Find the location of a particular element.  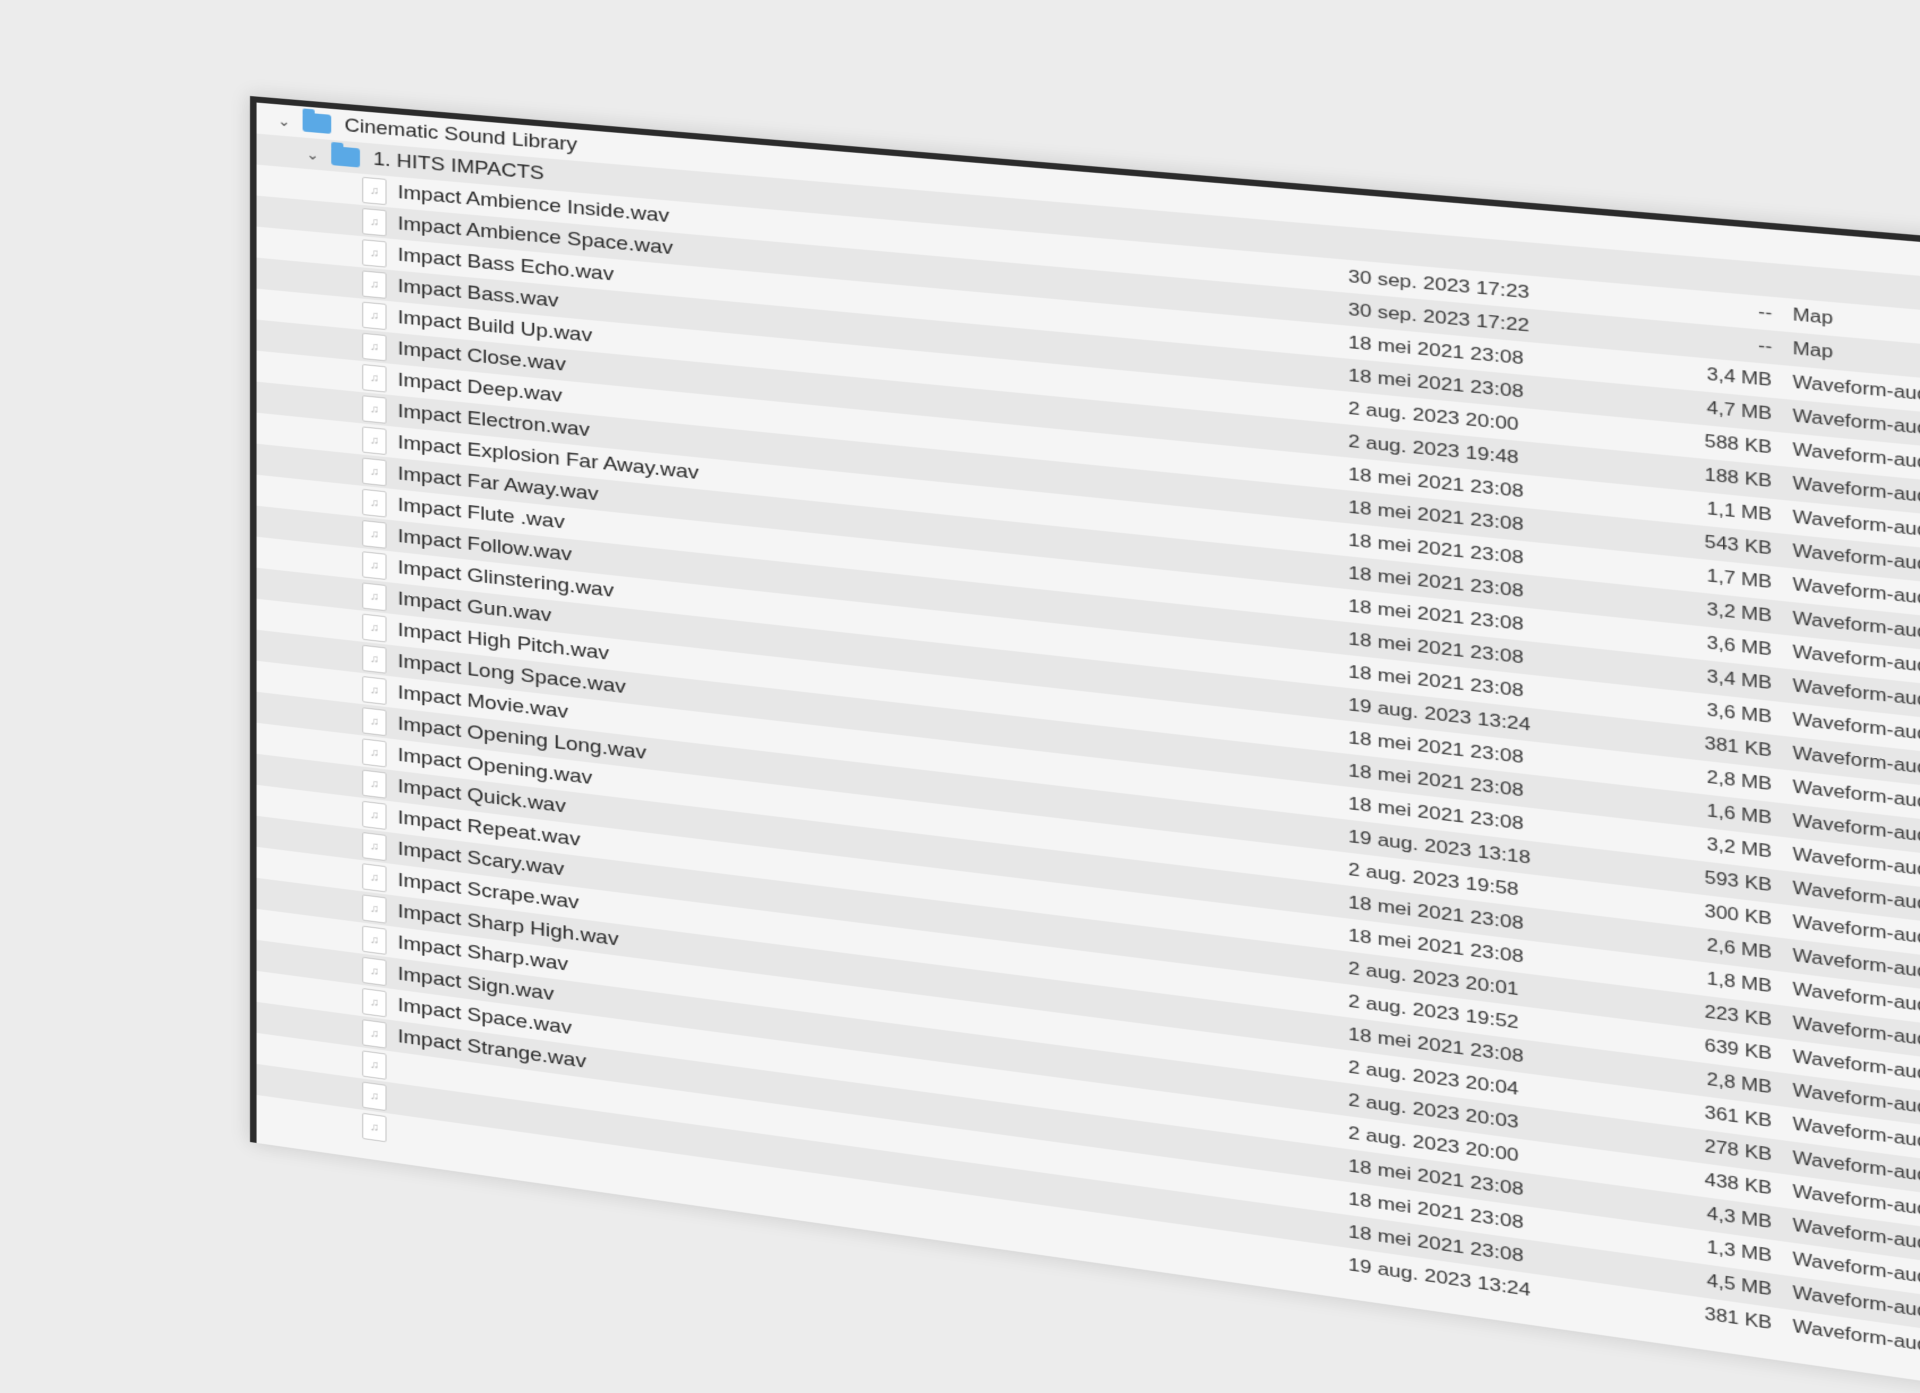

file-size: 1,7 MB is located at coordinates (1739, 579).